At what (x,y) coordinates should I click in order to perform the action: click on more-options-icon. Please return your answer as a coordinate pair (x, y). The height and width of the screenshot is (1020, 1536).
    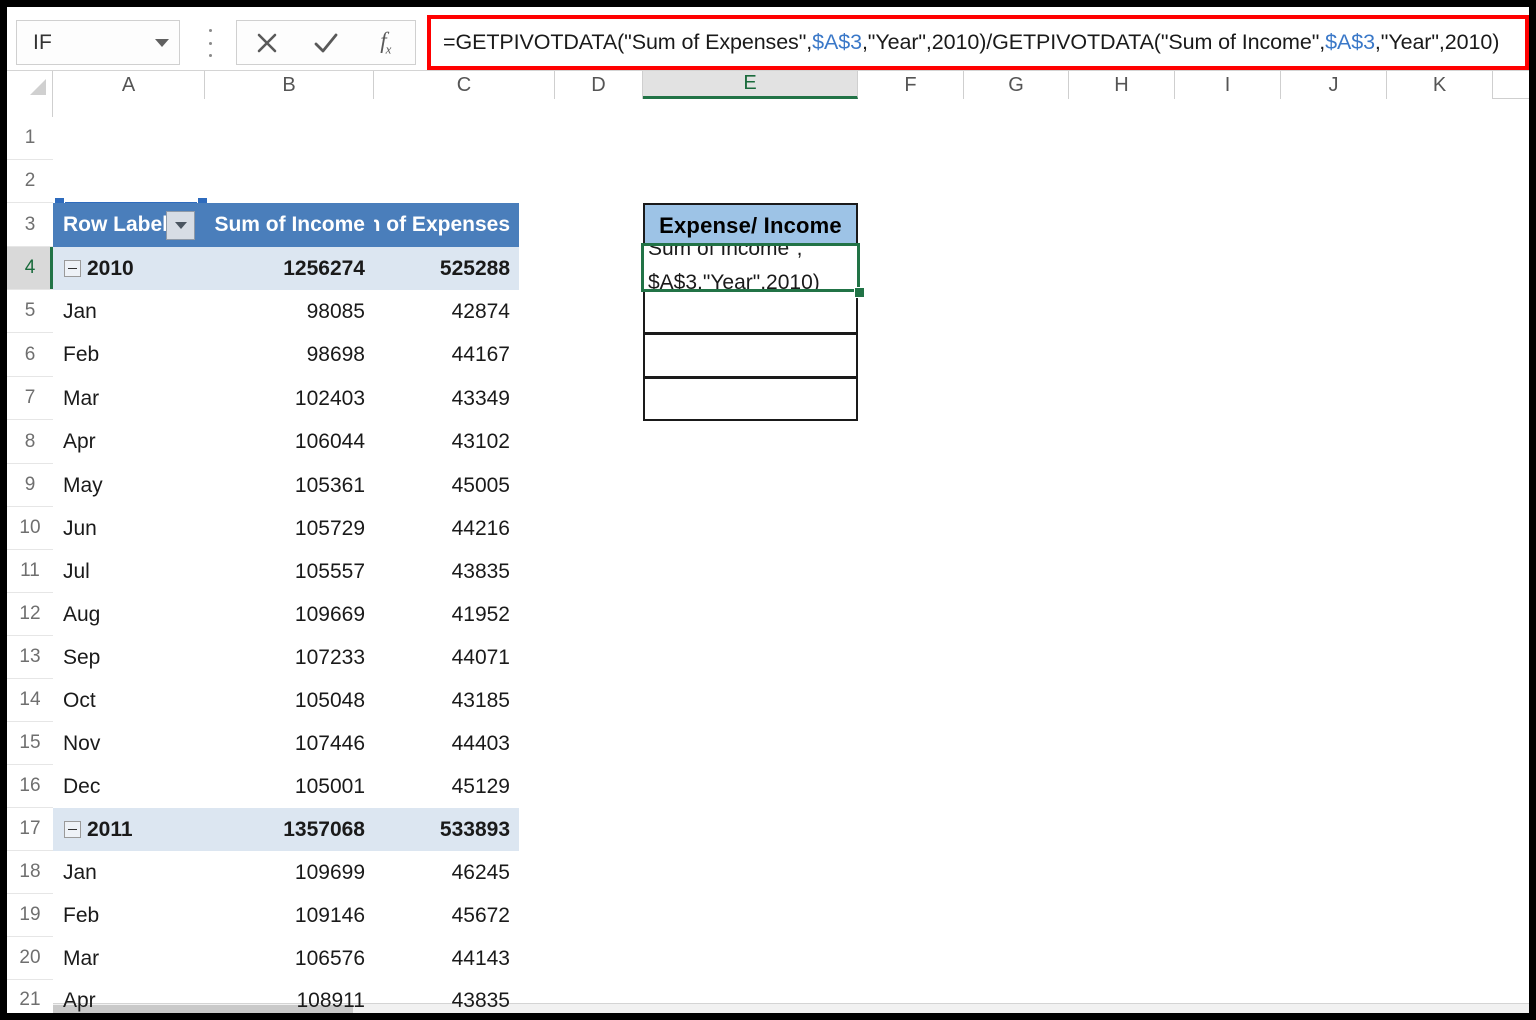
    Looking at the image, I should click on (210, 43).